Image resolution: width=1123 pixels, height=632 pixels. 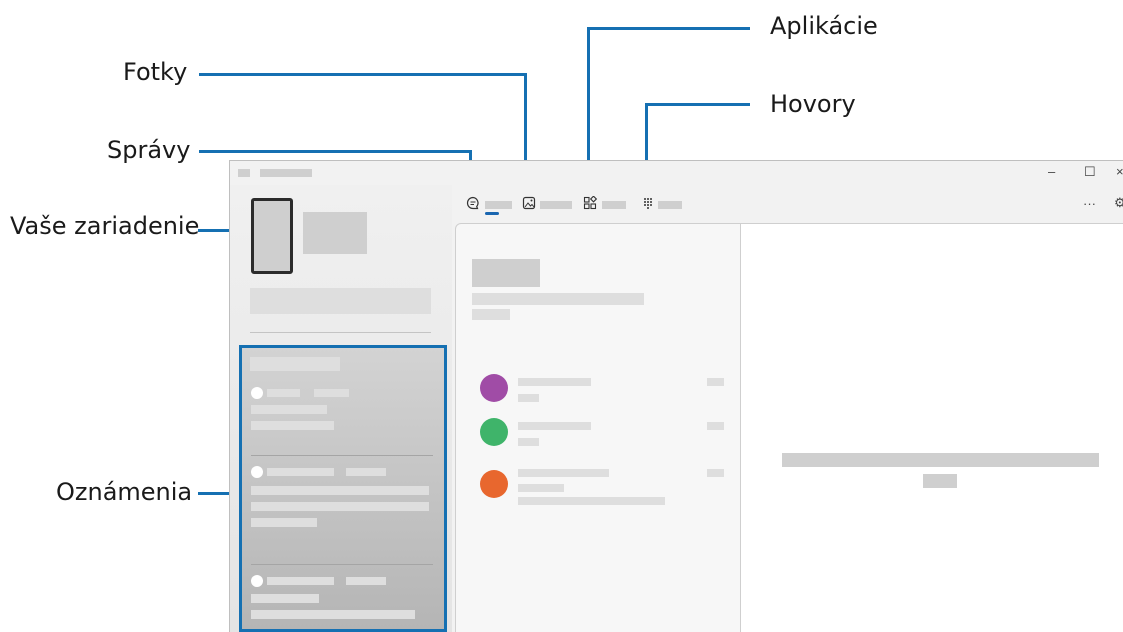 I want to click on minimize-button: –, so click(x=1051, y=172).